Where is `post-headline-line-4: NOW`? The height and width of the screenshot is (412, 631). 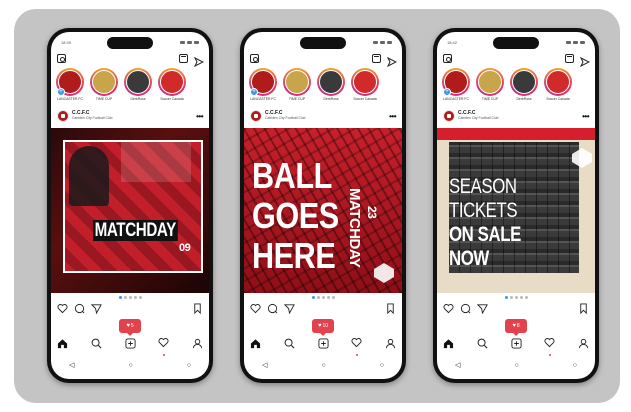
post-headline-line-4: NOW is located at coordinates (469, 258).